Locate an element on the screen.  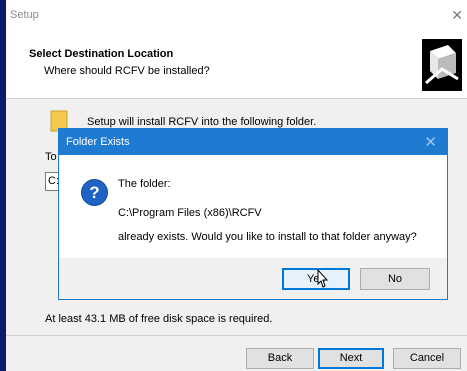
next-button: Next is located at coordinates (351, 358).